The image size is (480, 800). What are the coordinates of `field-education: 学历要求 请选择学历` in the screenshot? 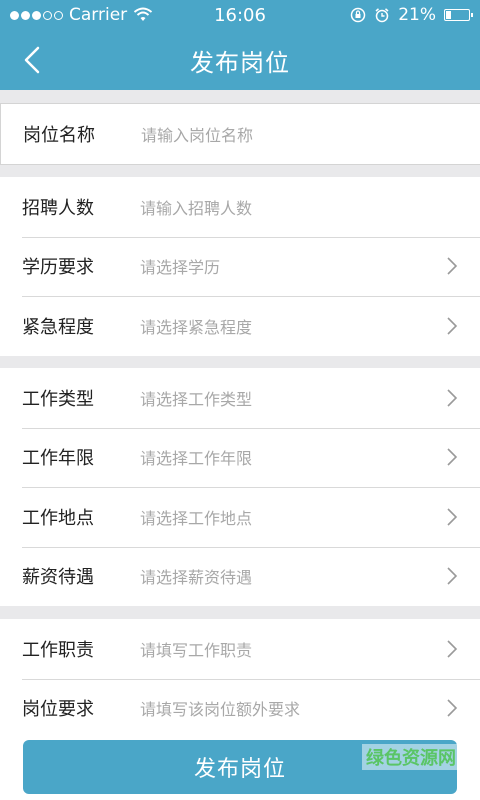 It's located at (240, 266).